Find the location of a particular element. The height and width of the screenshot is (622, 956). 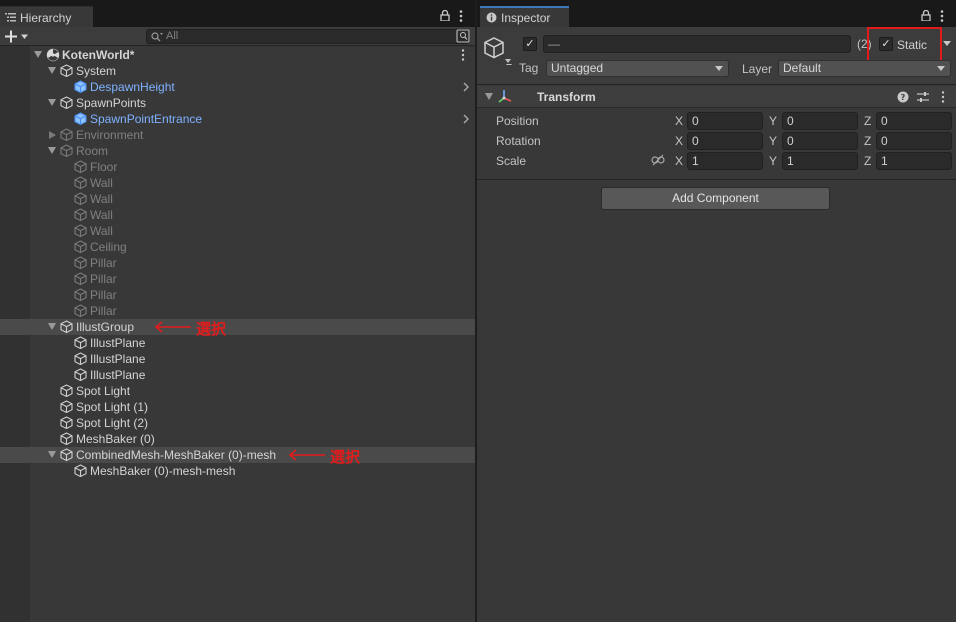

hierarchy-row-label: IllustPlane is located at coordinates (118, 343).